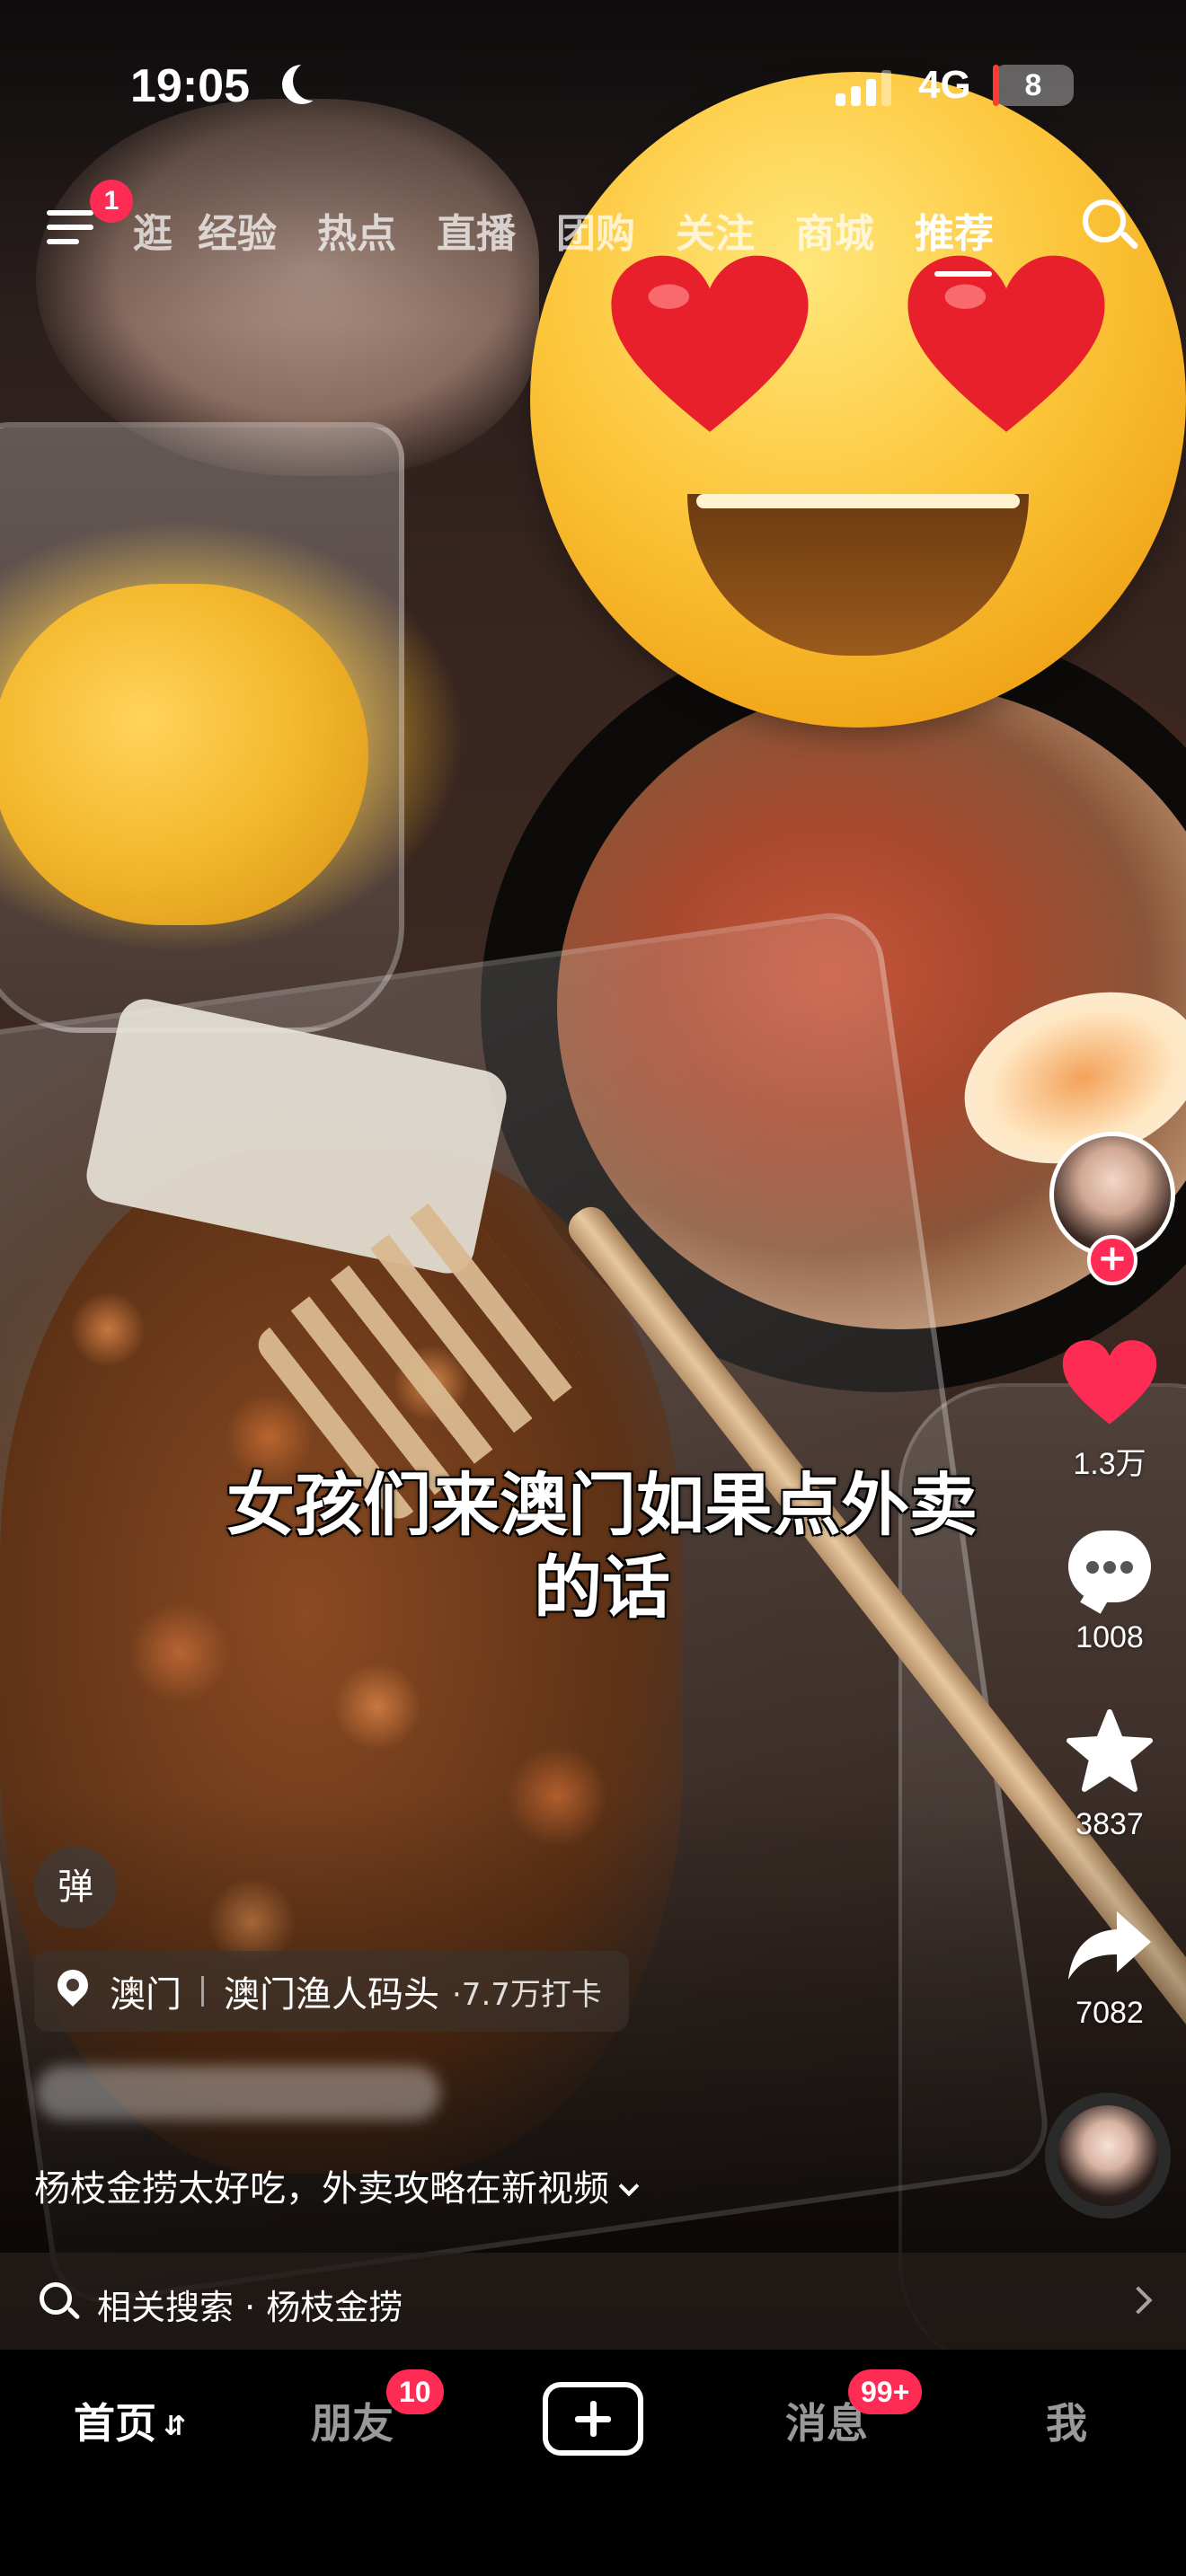 The height and width of the screenshot is (2576, 1186). What do you see at coordinates (602, 1505) in the screenshot?
I see `video-caption-line1: 女孩们来澳门如果点外卖` at bounding box center [602, 1505].